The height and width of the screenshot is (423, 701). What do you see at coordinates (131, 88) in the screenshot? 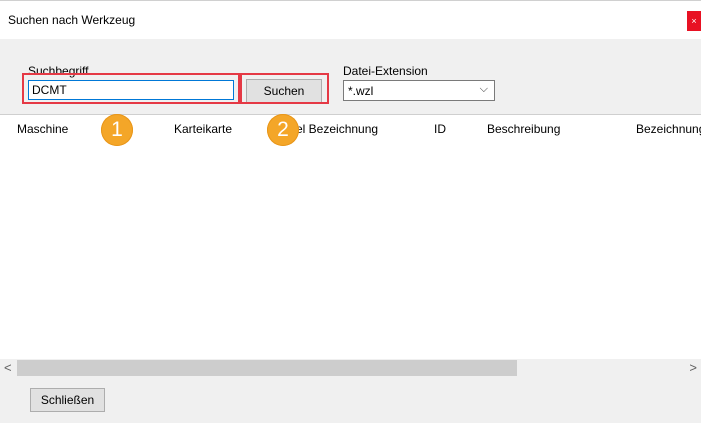
I see `input-highlight` at bounding box center [131, 88].